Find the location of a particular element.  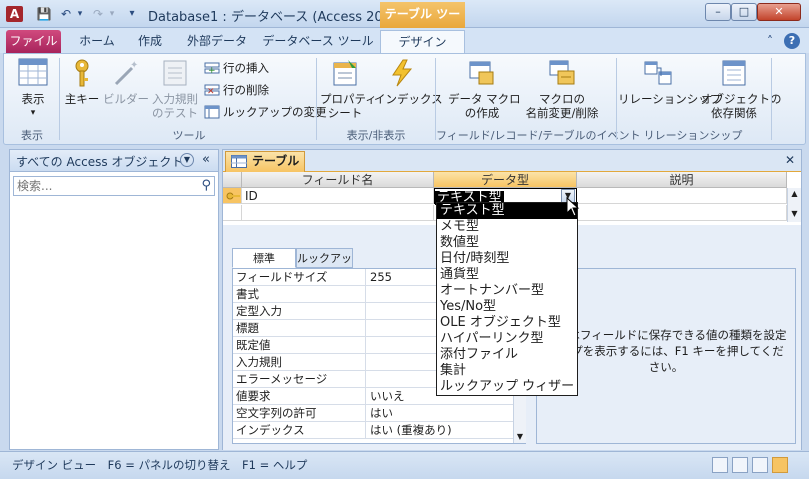

rename-delete-macro-button: マクロの 名前変更/削除 is located at coordinates (562, 89).